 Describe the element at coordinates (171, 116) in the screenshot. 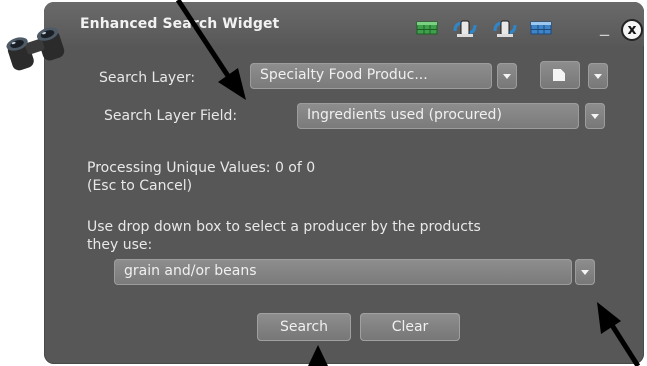

I see `search-layer-field-label: Search Layer Field:` at that location.